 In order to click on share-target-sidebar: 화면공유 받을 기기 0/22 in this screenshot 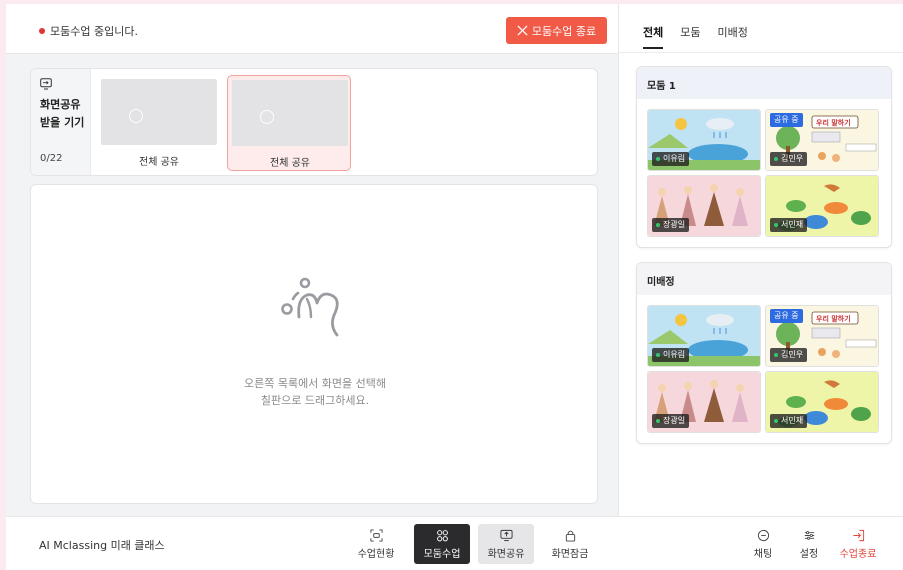, I will do `click(61, 122)`.